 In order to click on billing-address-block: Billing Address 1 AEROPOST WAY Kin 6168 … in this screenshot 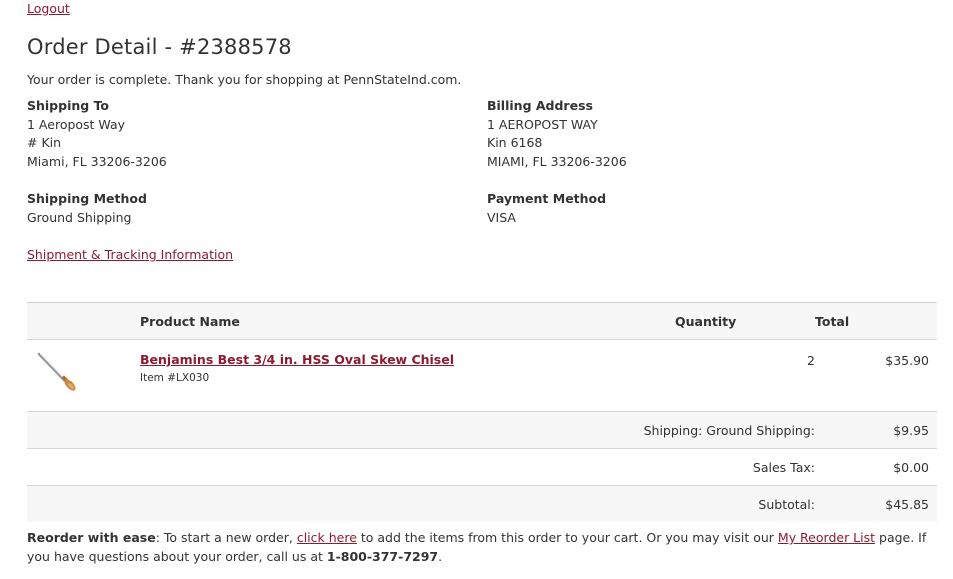, I will do `click(557, 134)`.